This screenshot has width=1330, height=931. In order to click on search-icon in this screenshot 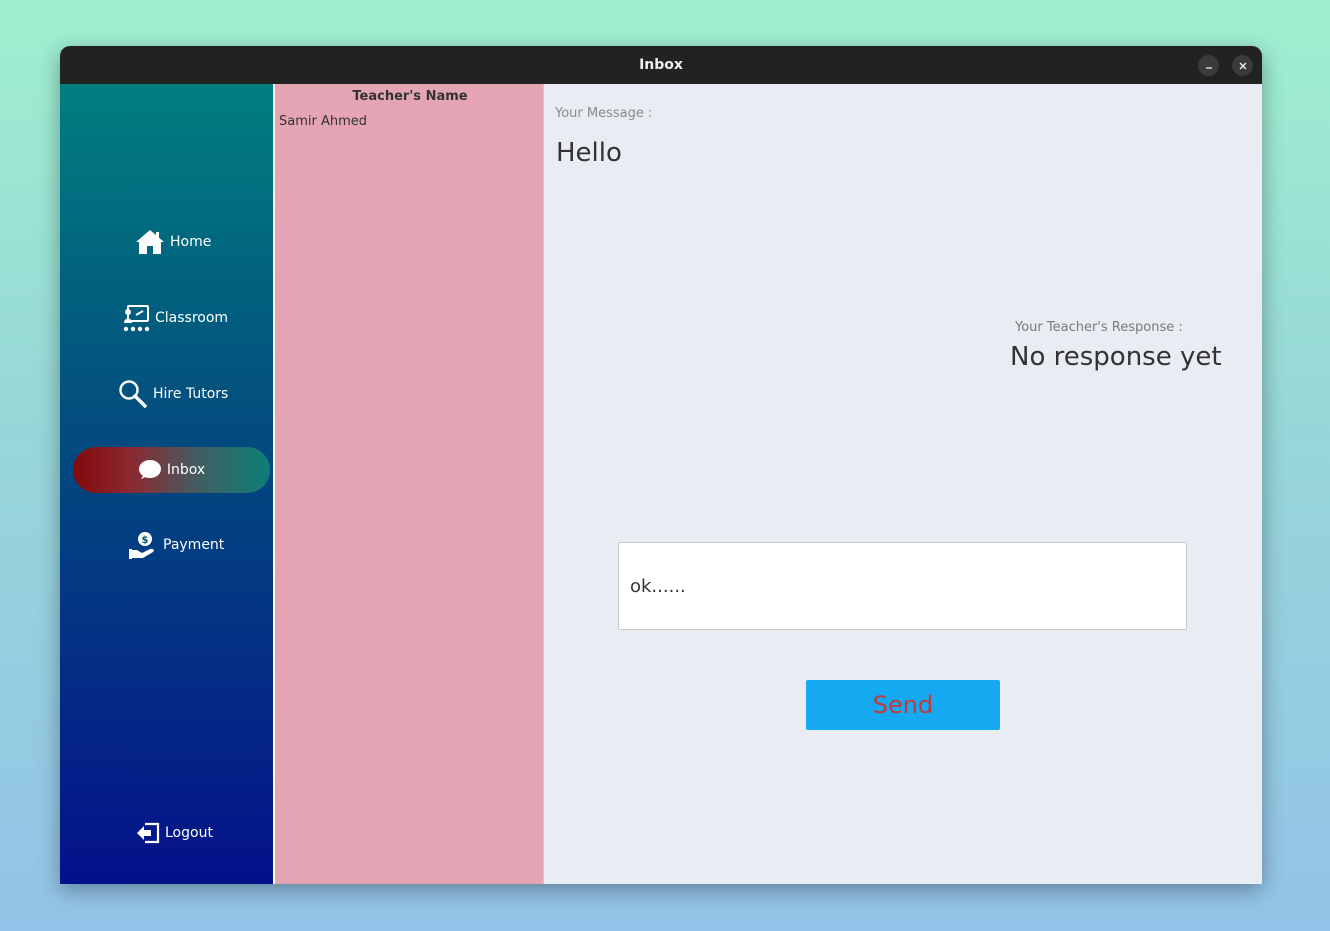, I will do `click(133, 394)`.